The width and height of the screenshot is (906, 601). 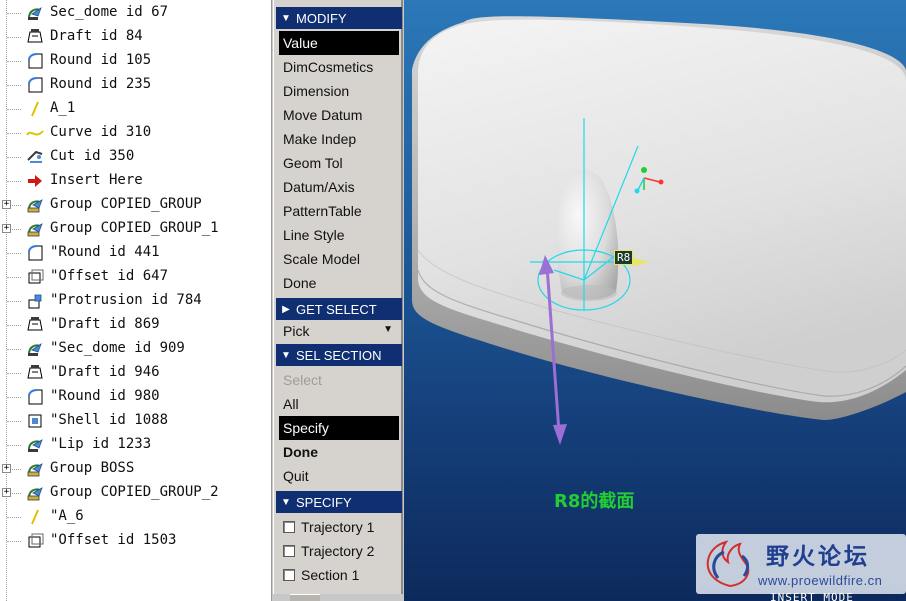 I want to click on tree-item: "Round id 441, so click(x=135, y=253).